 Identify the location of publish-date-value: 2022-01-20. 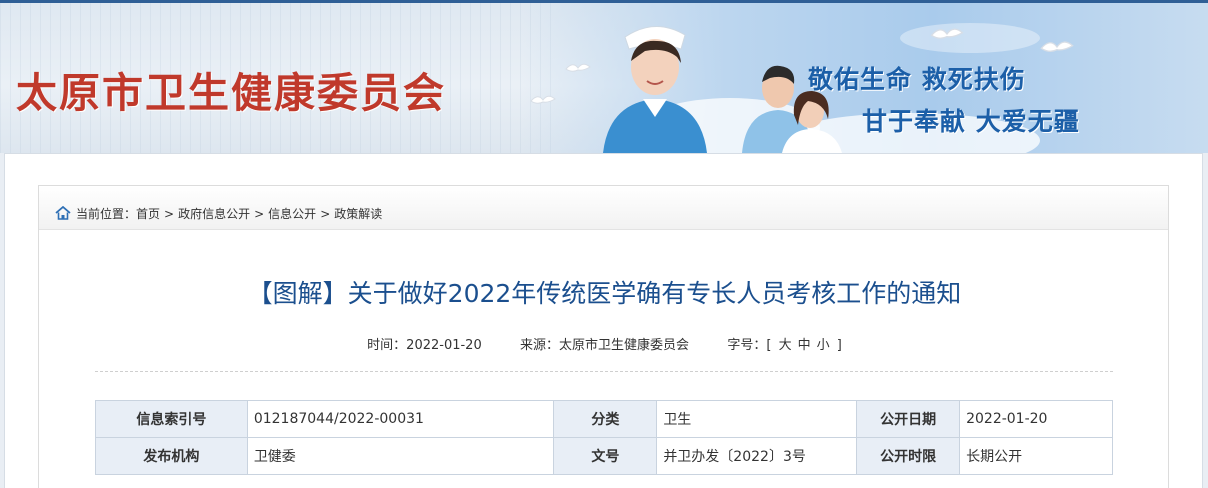
(1036, 419).